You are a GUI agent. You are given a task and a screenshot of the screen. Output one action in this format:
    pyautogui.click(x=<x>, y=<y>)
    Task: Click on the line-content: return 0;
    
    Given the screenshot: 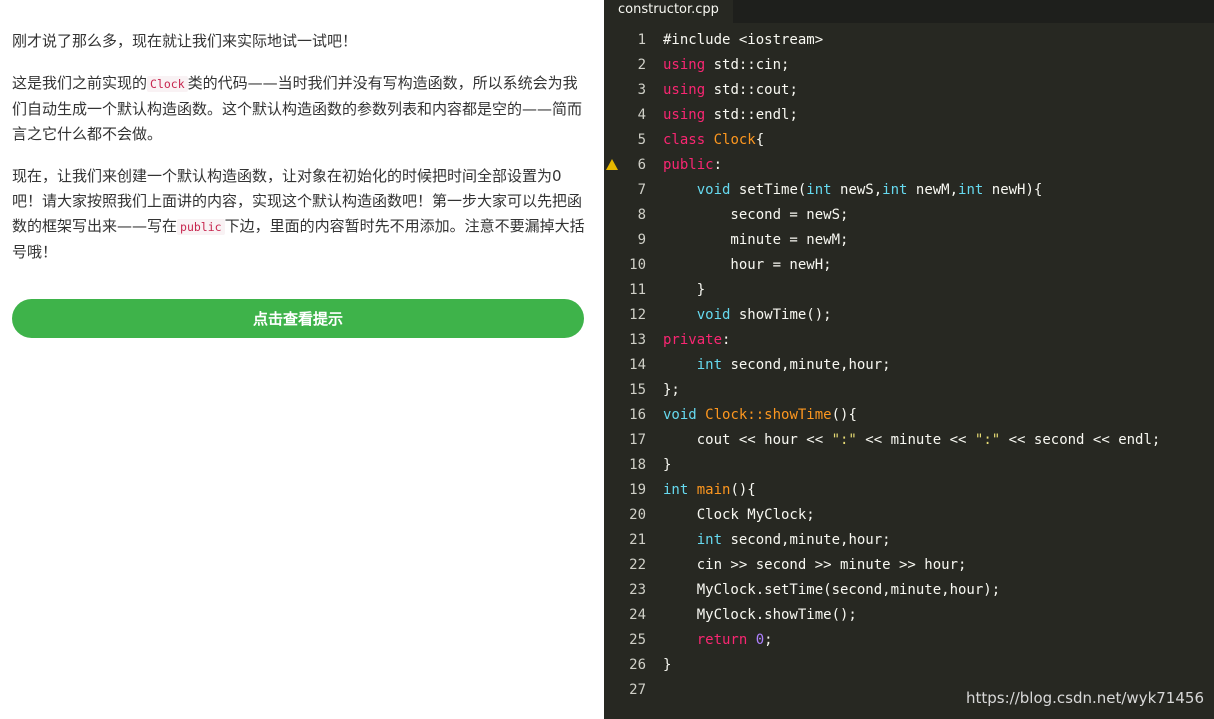 What is the action you would take?
    pyautogui.click(x=718, y=640)
    